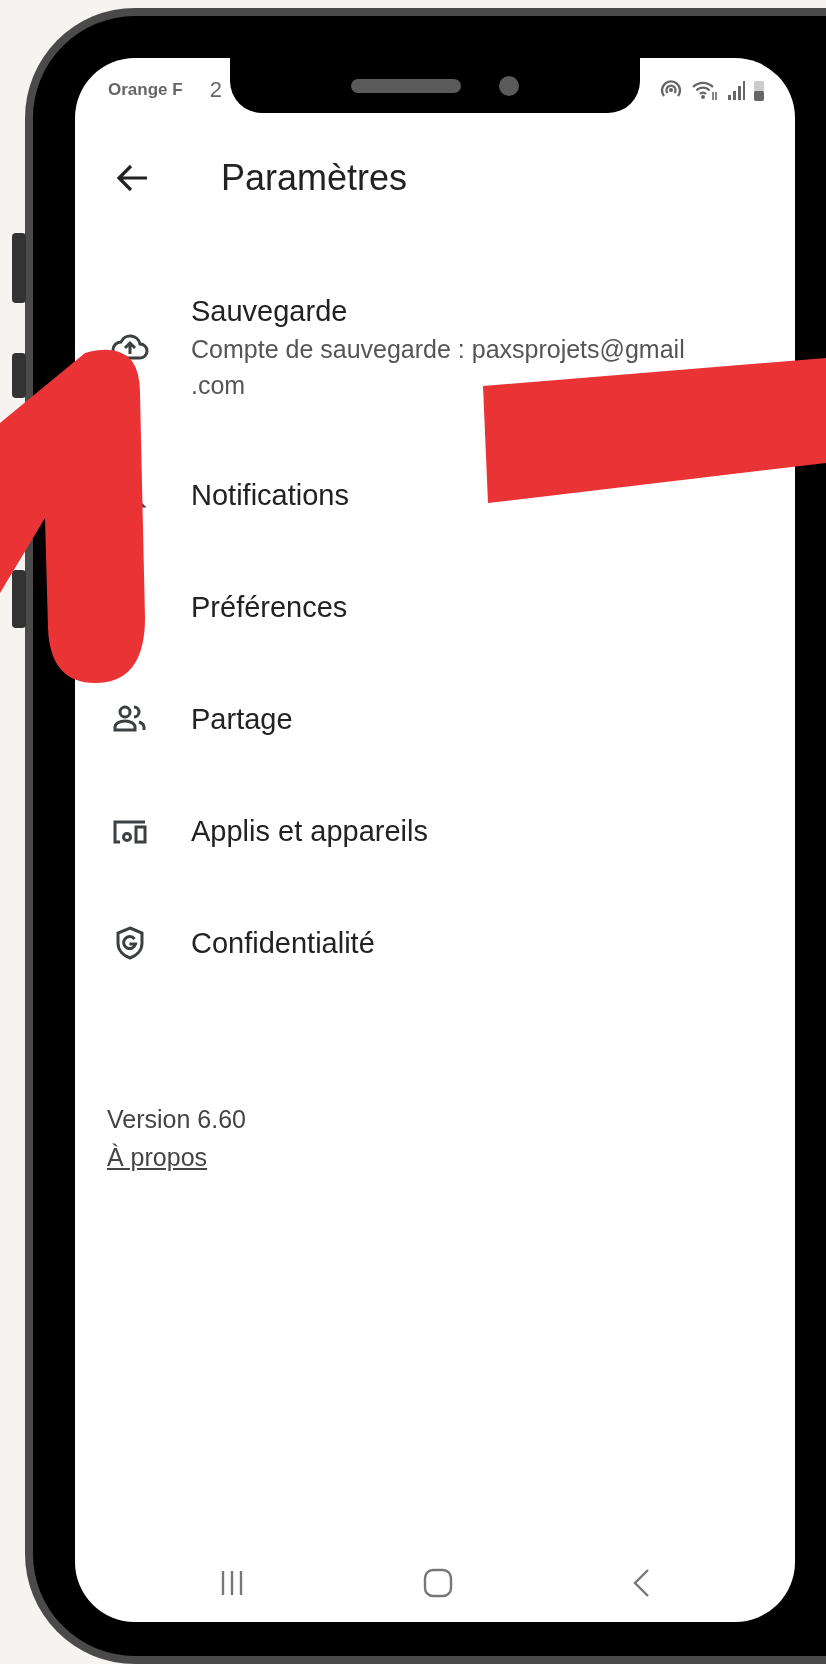 Image resolution: width=826 pixels, height=1664 pixels. What do you see at coordinates (310, 831) in the screenshot?
I see `item-title: Applis et appareils` at bounding box center [310, 831].